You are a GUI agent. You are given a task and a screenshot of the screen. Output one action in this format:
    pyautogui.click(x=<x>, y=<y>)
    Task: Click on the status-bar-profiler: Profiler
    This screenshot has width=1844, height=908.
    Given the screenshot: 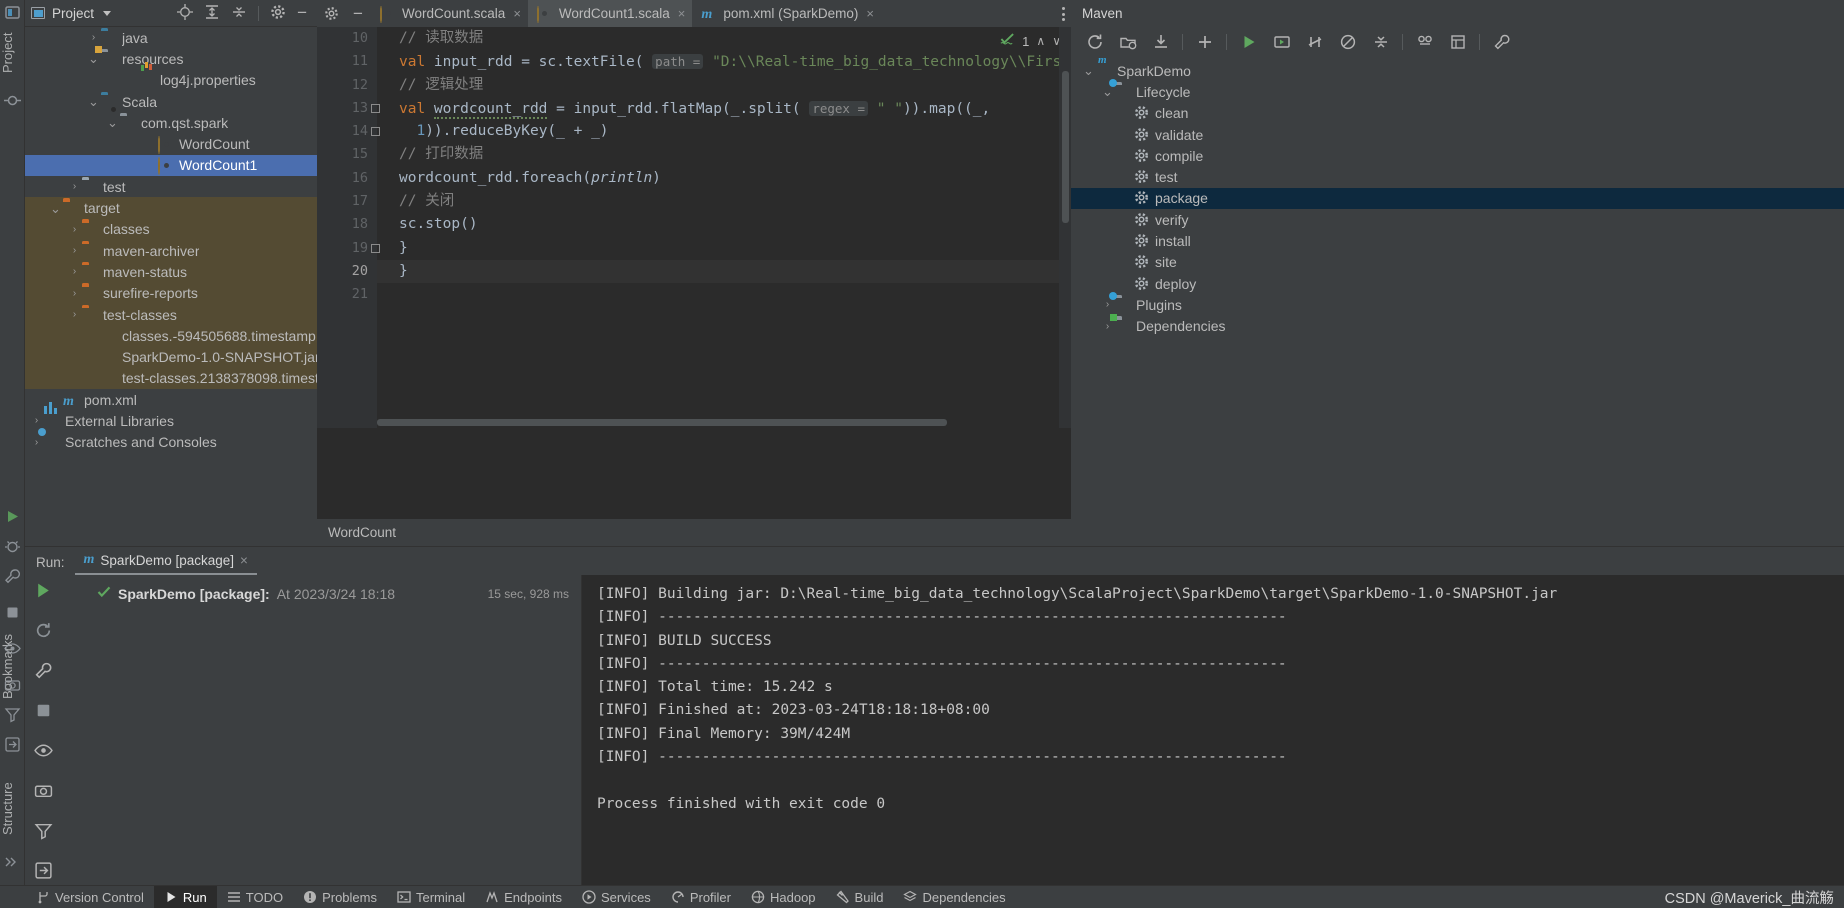 What is the action you would take?
    pyautogui.click(x=701, y=897)
    